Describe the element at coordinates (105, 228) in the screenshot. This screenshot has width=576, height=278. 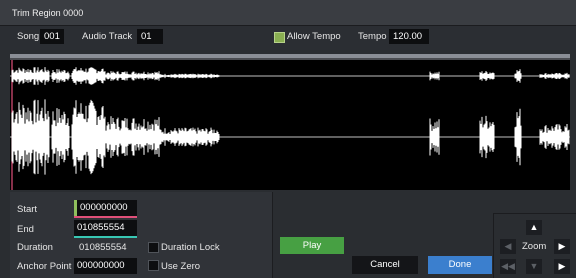
I see `end-field: 010855554` at that location.